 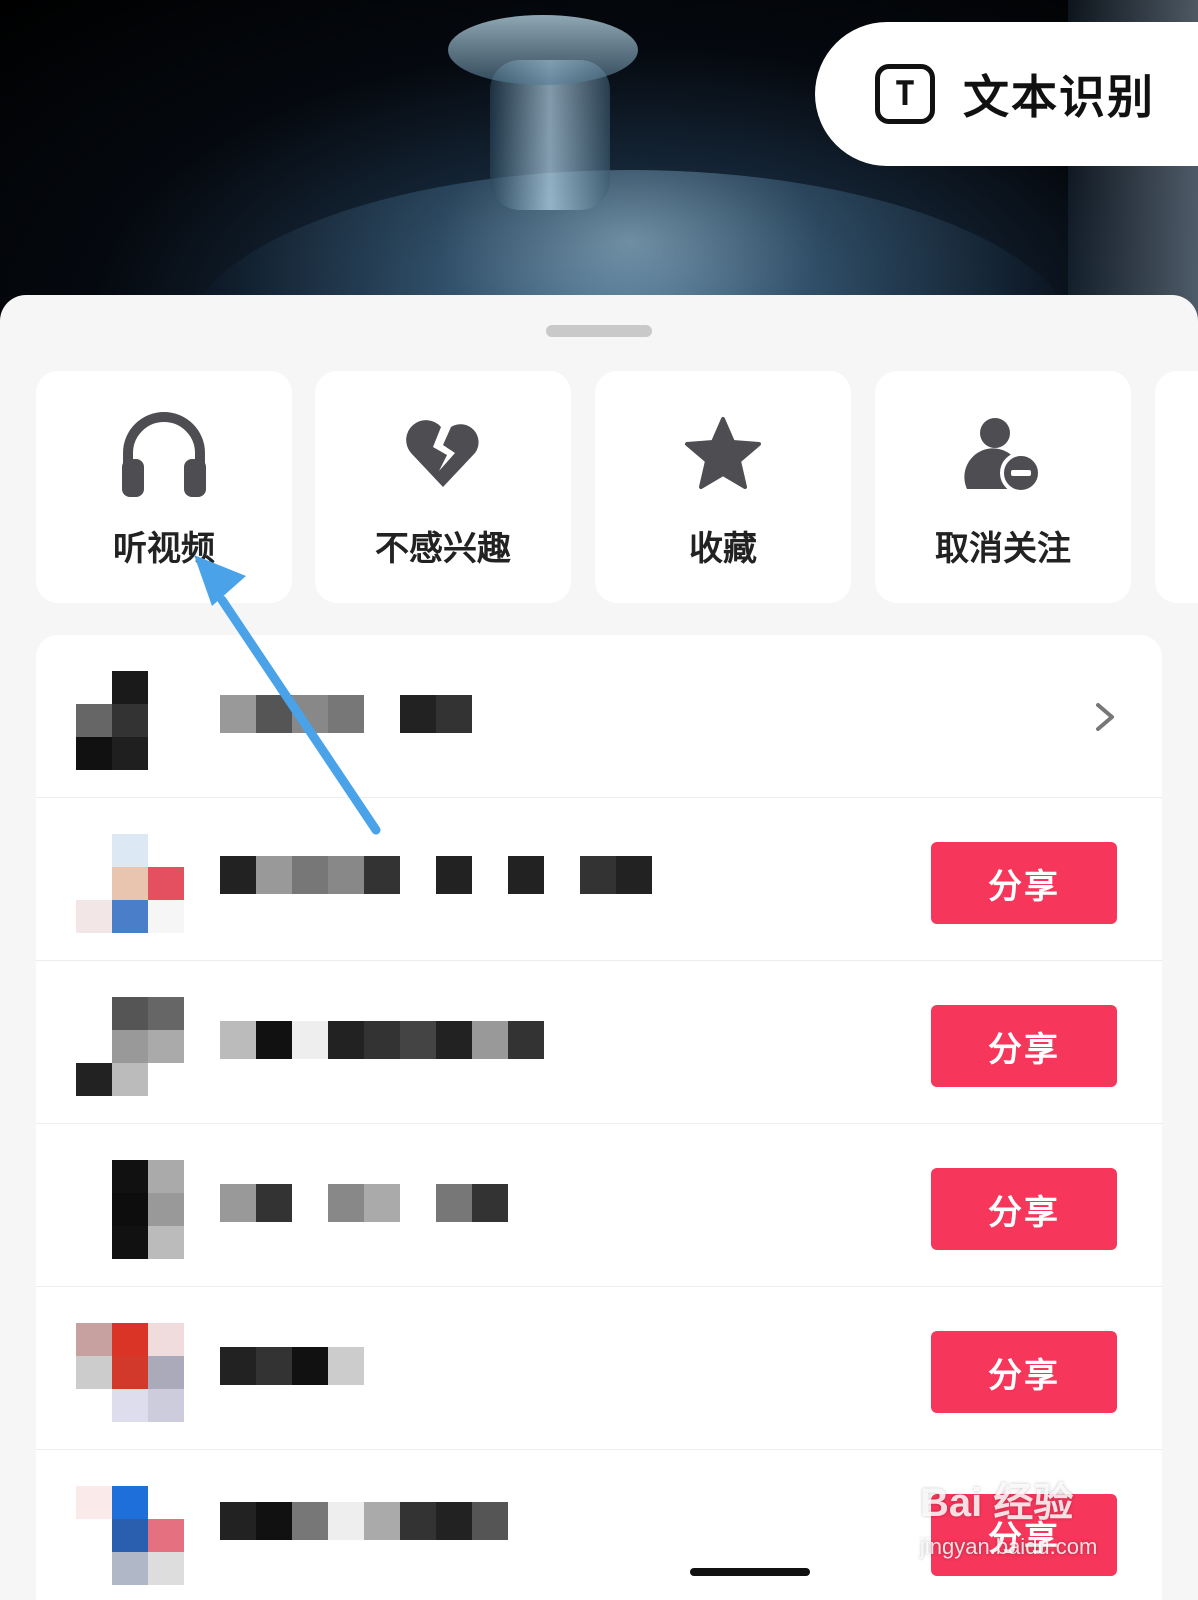 What do you see at coordinates (164, 453) in the screenshot?
I see `headphones-icon` at bounding box center [164, 453].